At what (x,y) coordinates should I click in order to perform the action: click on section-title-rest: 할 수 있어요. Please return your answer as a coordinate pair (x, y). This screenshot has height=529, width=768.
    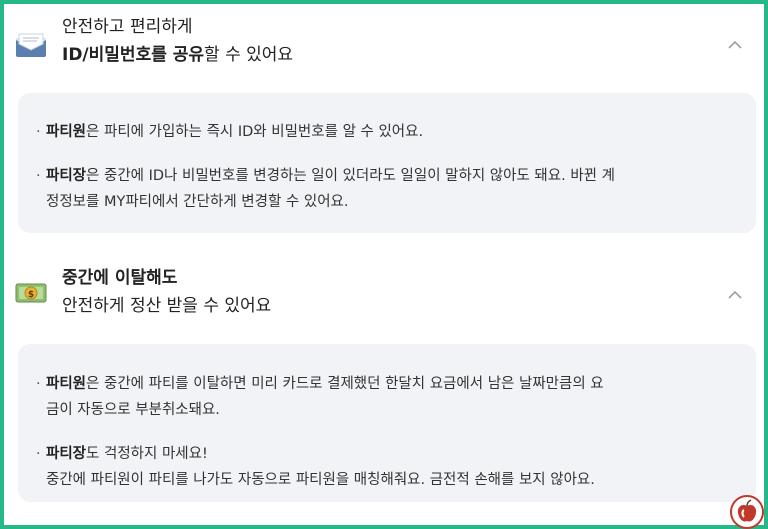
    Looking at the image, I should click on (249, 55).